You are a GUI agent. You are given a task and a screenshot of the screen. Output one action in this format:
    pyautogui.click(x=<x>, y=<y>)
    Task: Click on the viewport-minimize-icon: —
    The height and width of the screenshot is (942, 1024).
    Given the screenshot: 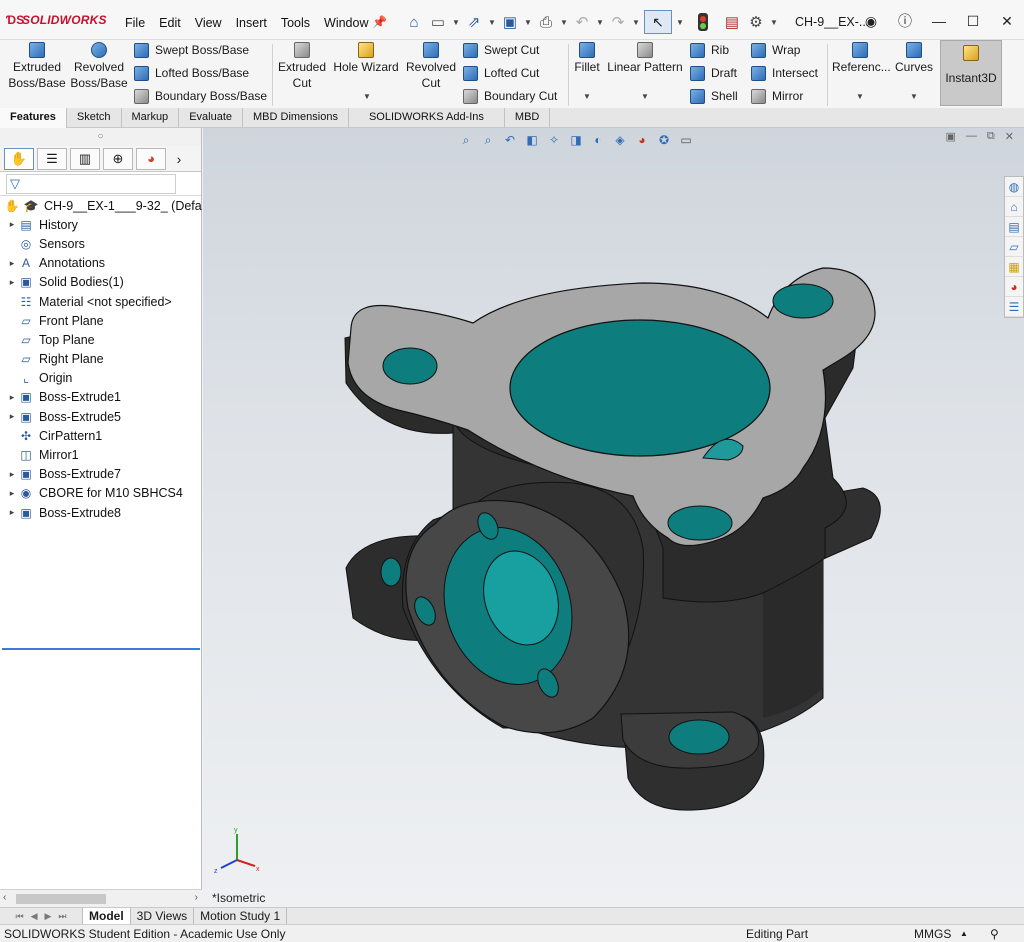 What is the action you would take?
    pyautogui.click(x=971, y=136)
    